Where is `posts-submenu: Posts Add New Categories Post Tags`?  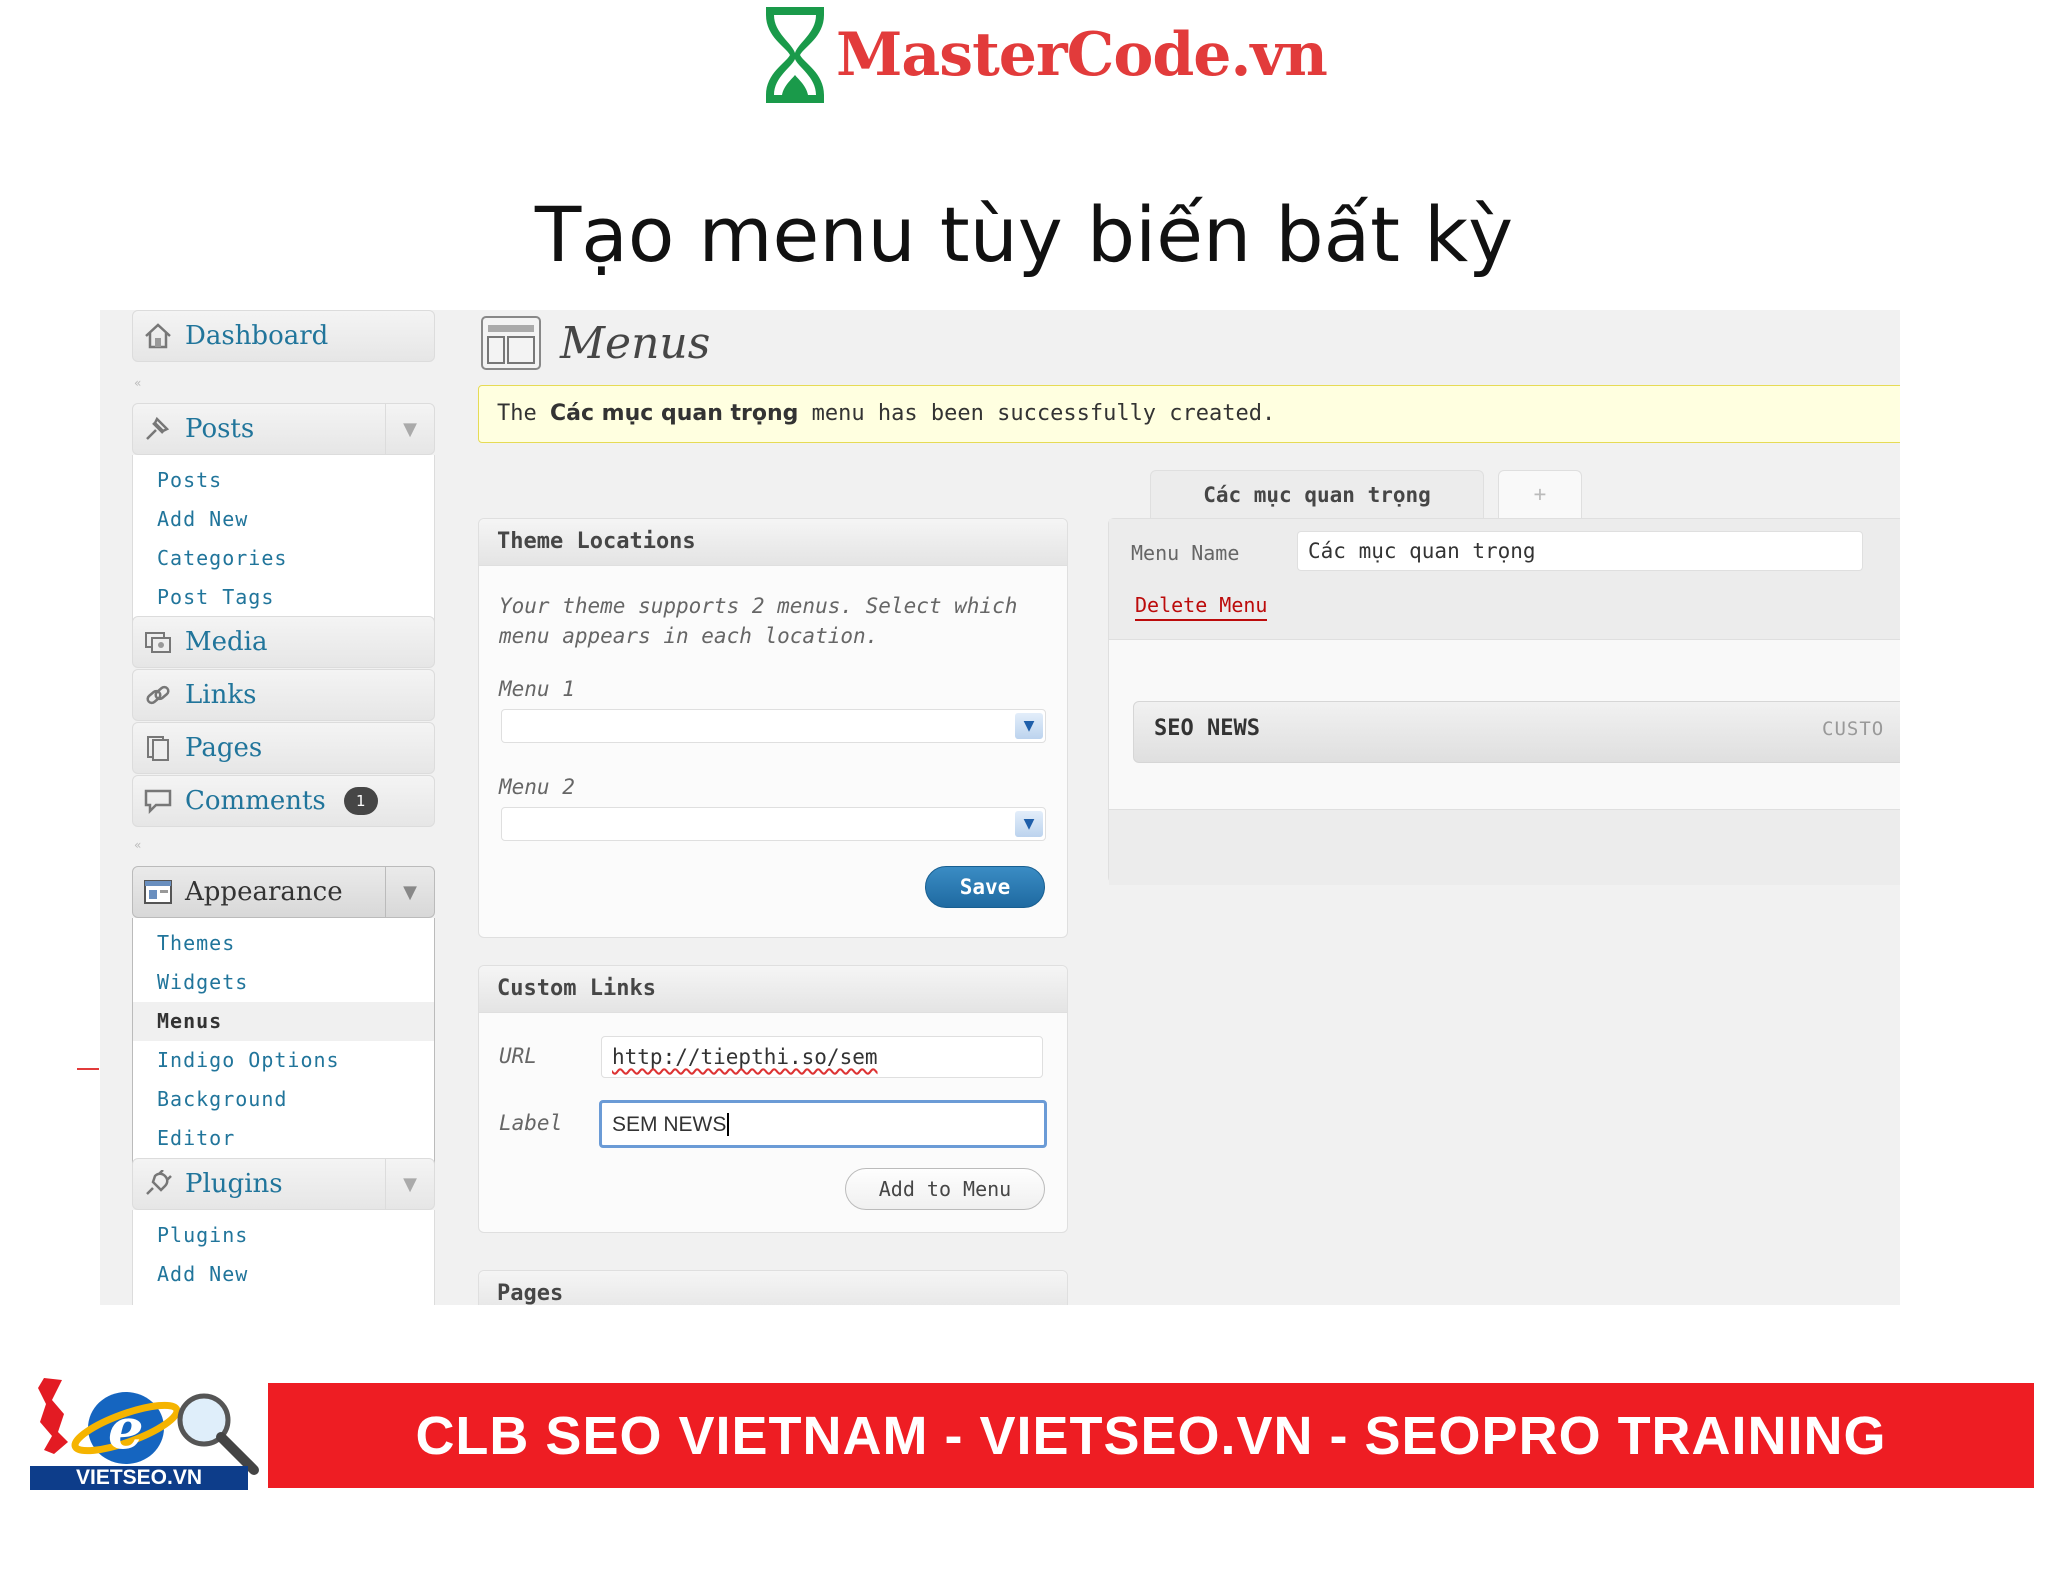
posts-submenu: Posts Add New Categories Post Tags is located at coordinates (283, 539).